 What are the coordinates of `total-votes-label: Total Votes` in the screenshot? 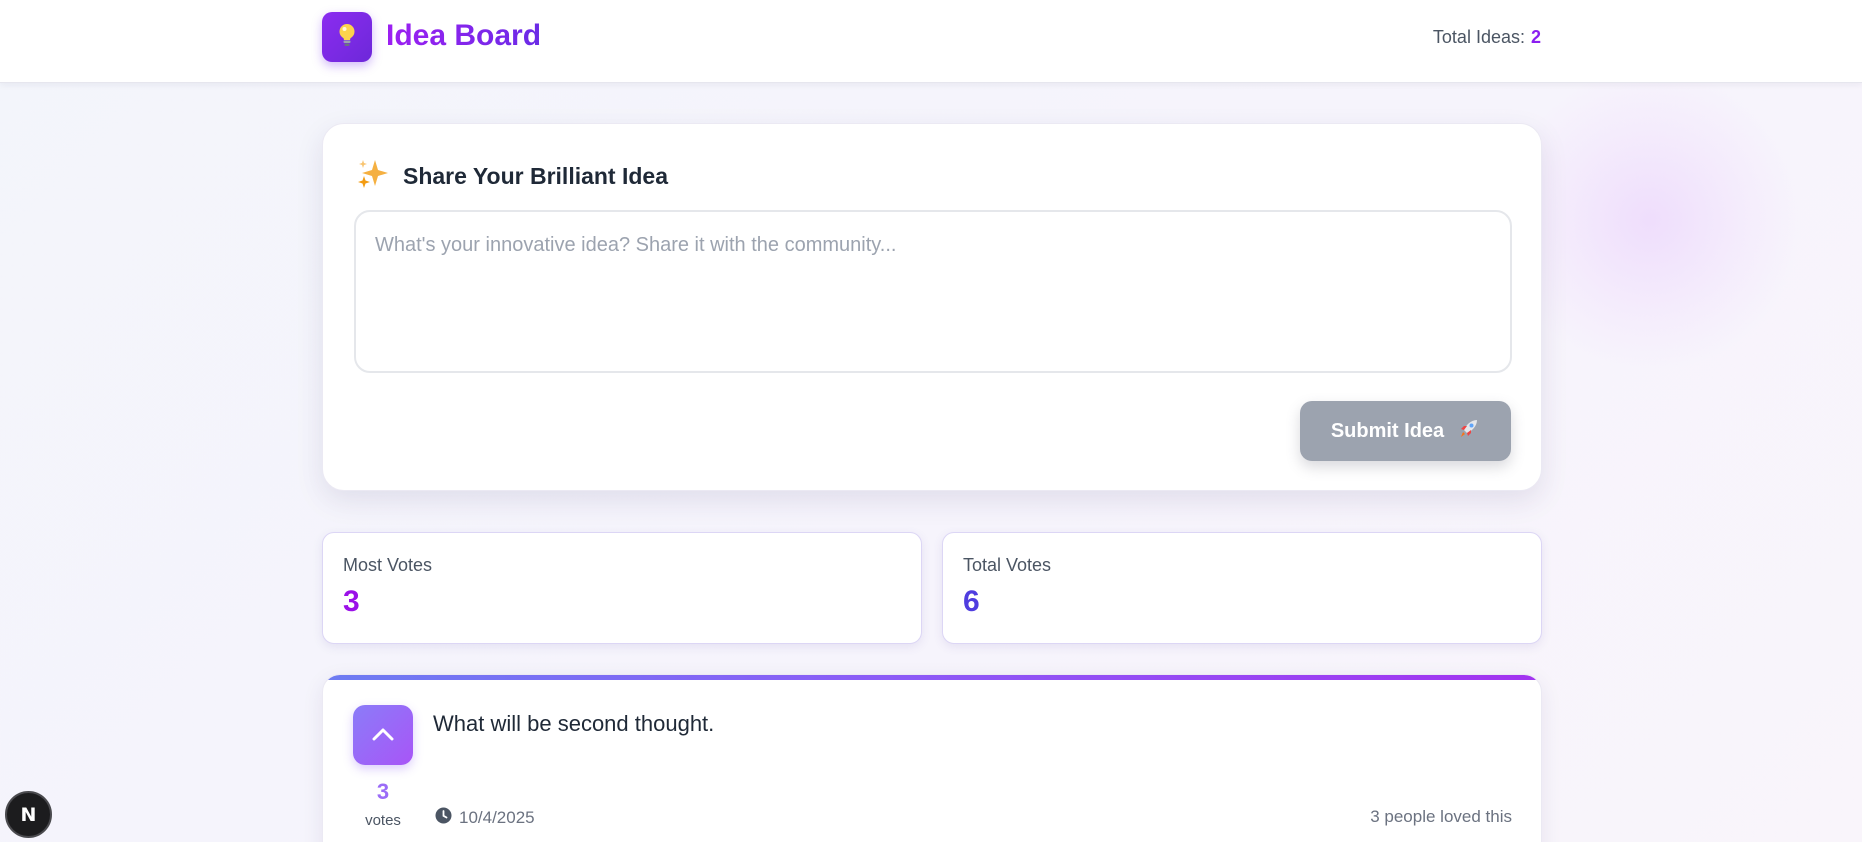 It's located at (1007, 565).